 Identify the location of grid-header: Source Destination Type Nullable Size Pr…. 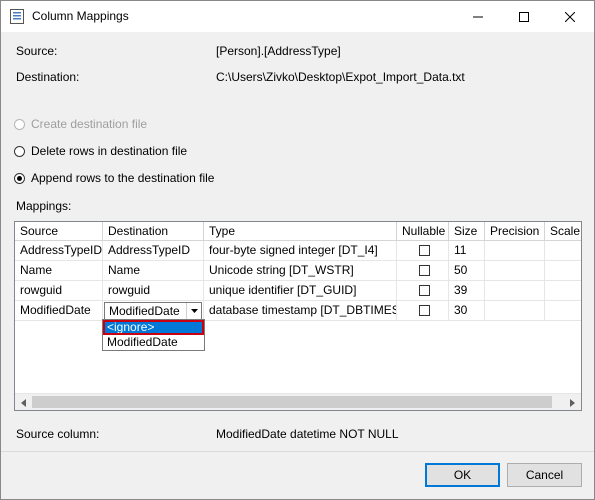
(298, 231).